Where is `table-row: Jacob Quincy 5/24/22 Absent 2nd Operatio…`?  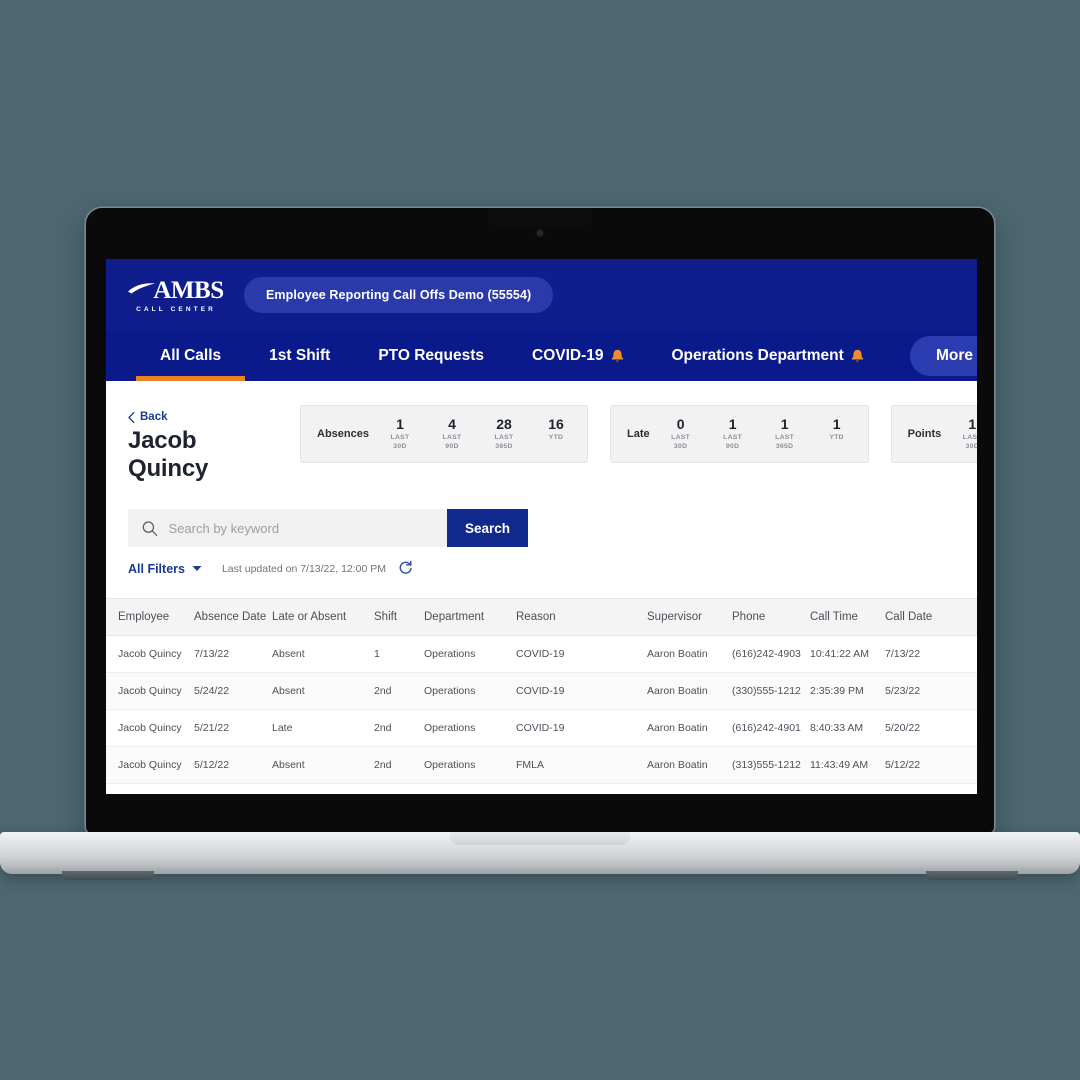 table-row: Jacob Quincy 5/24/22 Absent 2nd Operatio… is located at coordinates (541, 691).